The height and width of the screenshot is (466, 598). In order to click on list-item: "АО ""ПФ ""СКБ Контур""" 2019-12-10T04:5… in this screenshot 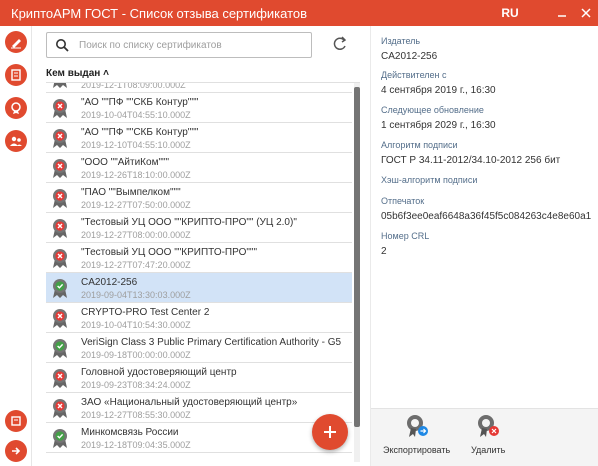, I will do `click(199, 138)`.